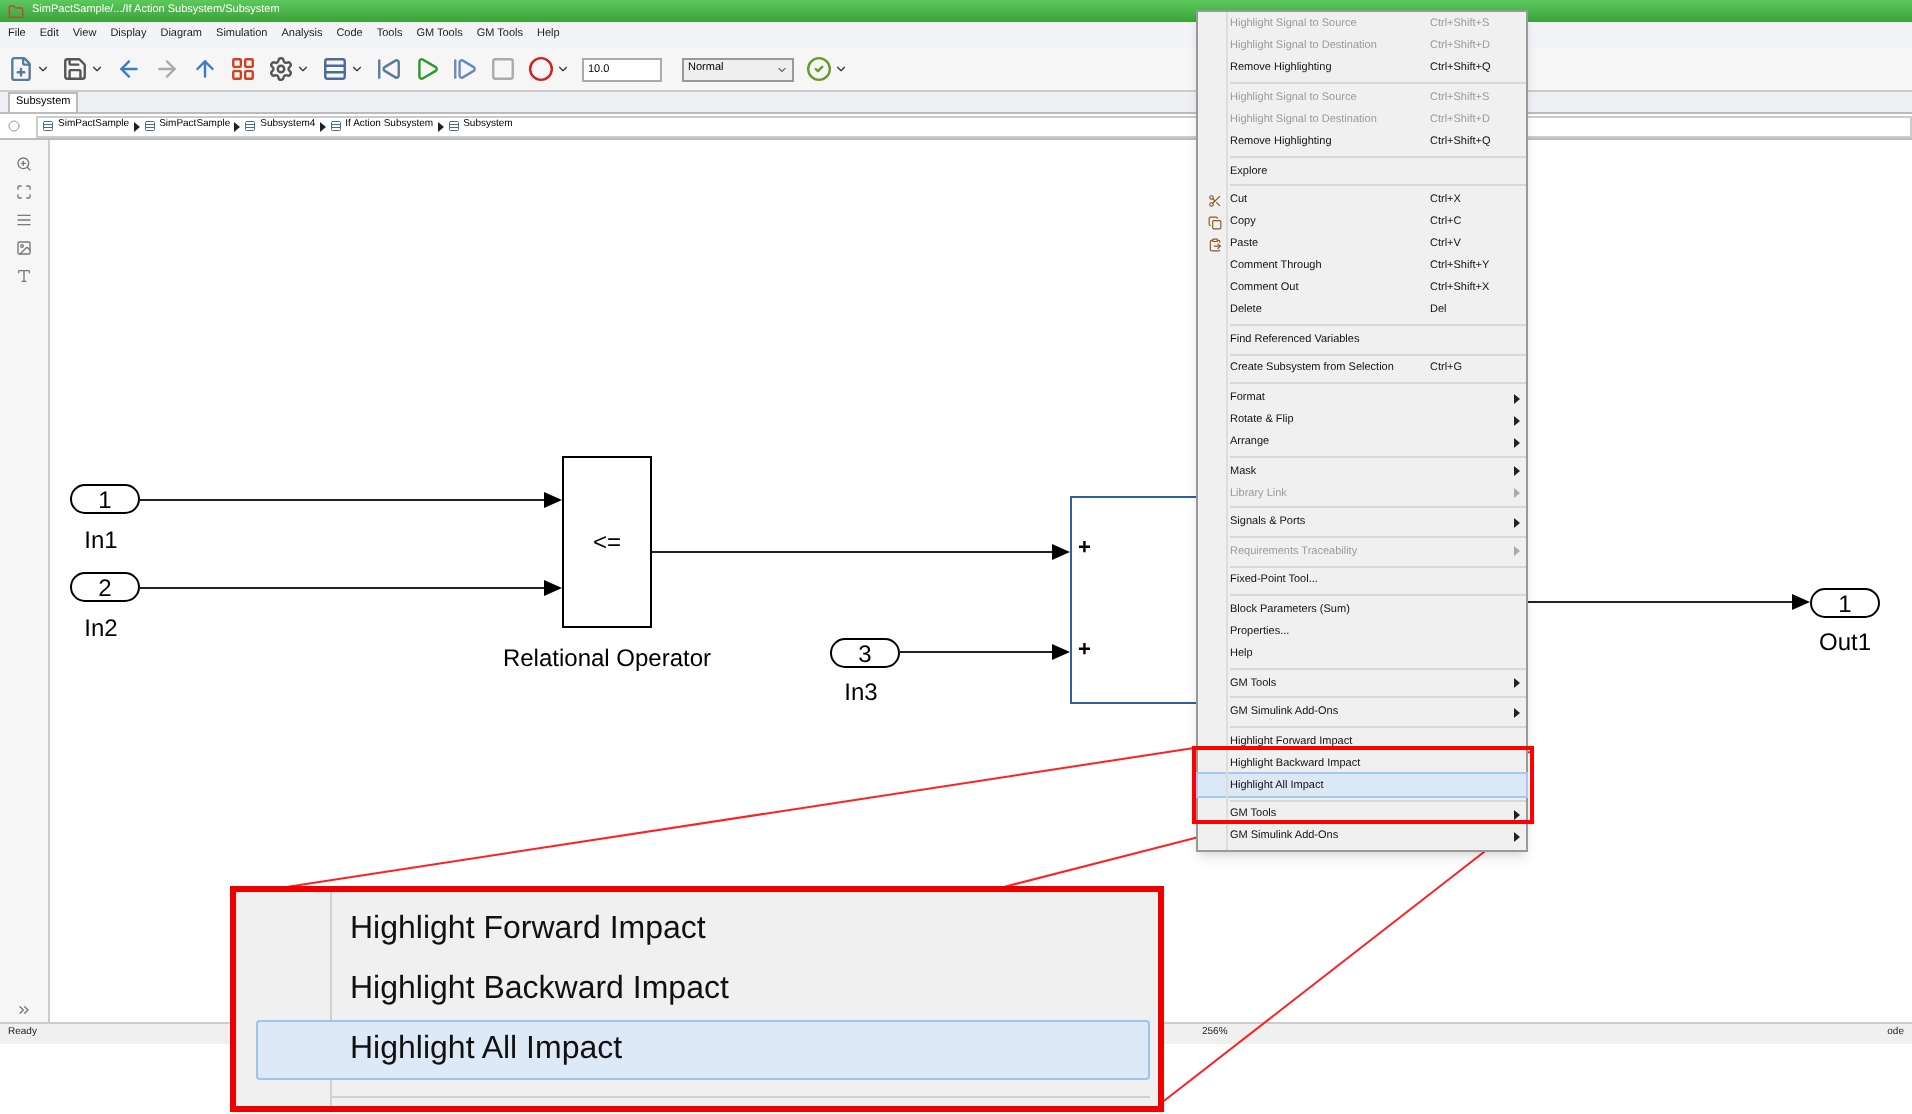 Image resolution: width=1912 pixels, height=1114 pixels. What do you see at coordinates (1844, 642) in the screenshot?
I see `block-label: Out1` at bounding box center [1844, 642].